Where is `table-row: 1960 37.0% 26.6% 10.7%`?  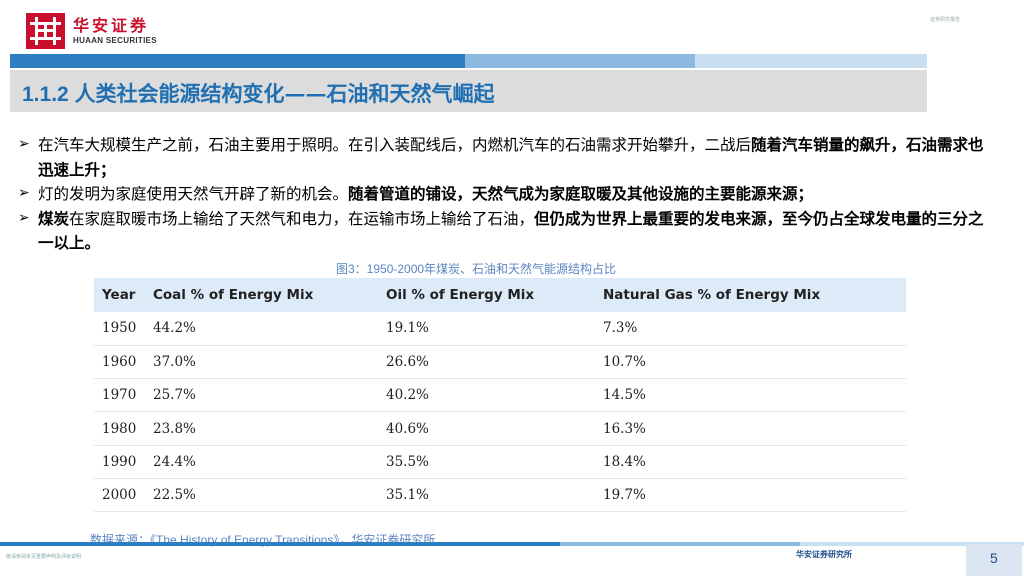 table-row: 1960 37.0% 26.6% 10.7% is located at coordinates (500, 362).